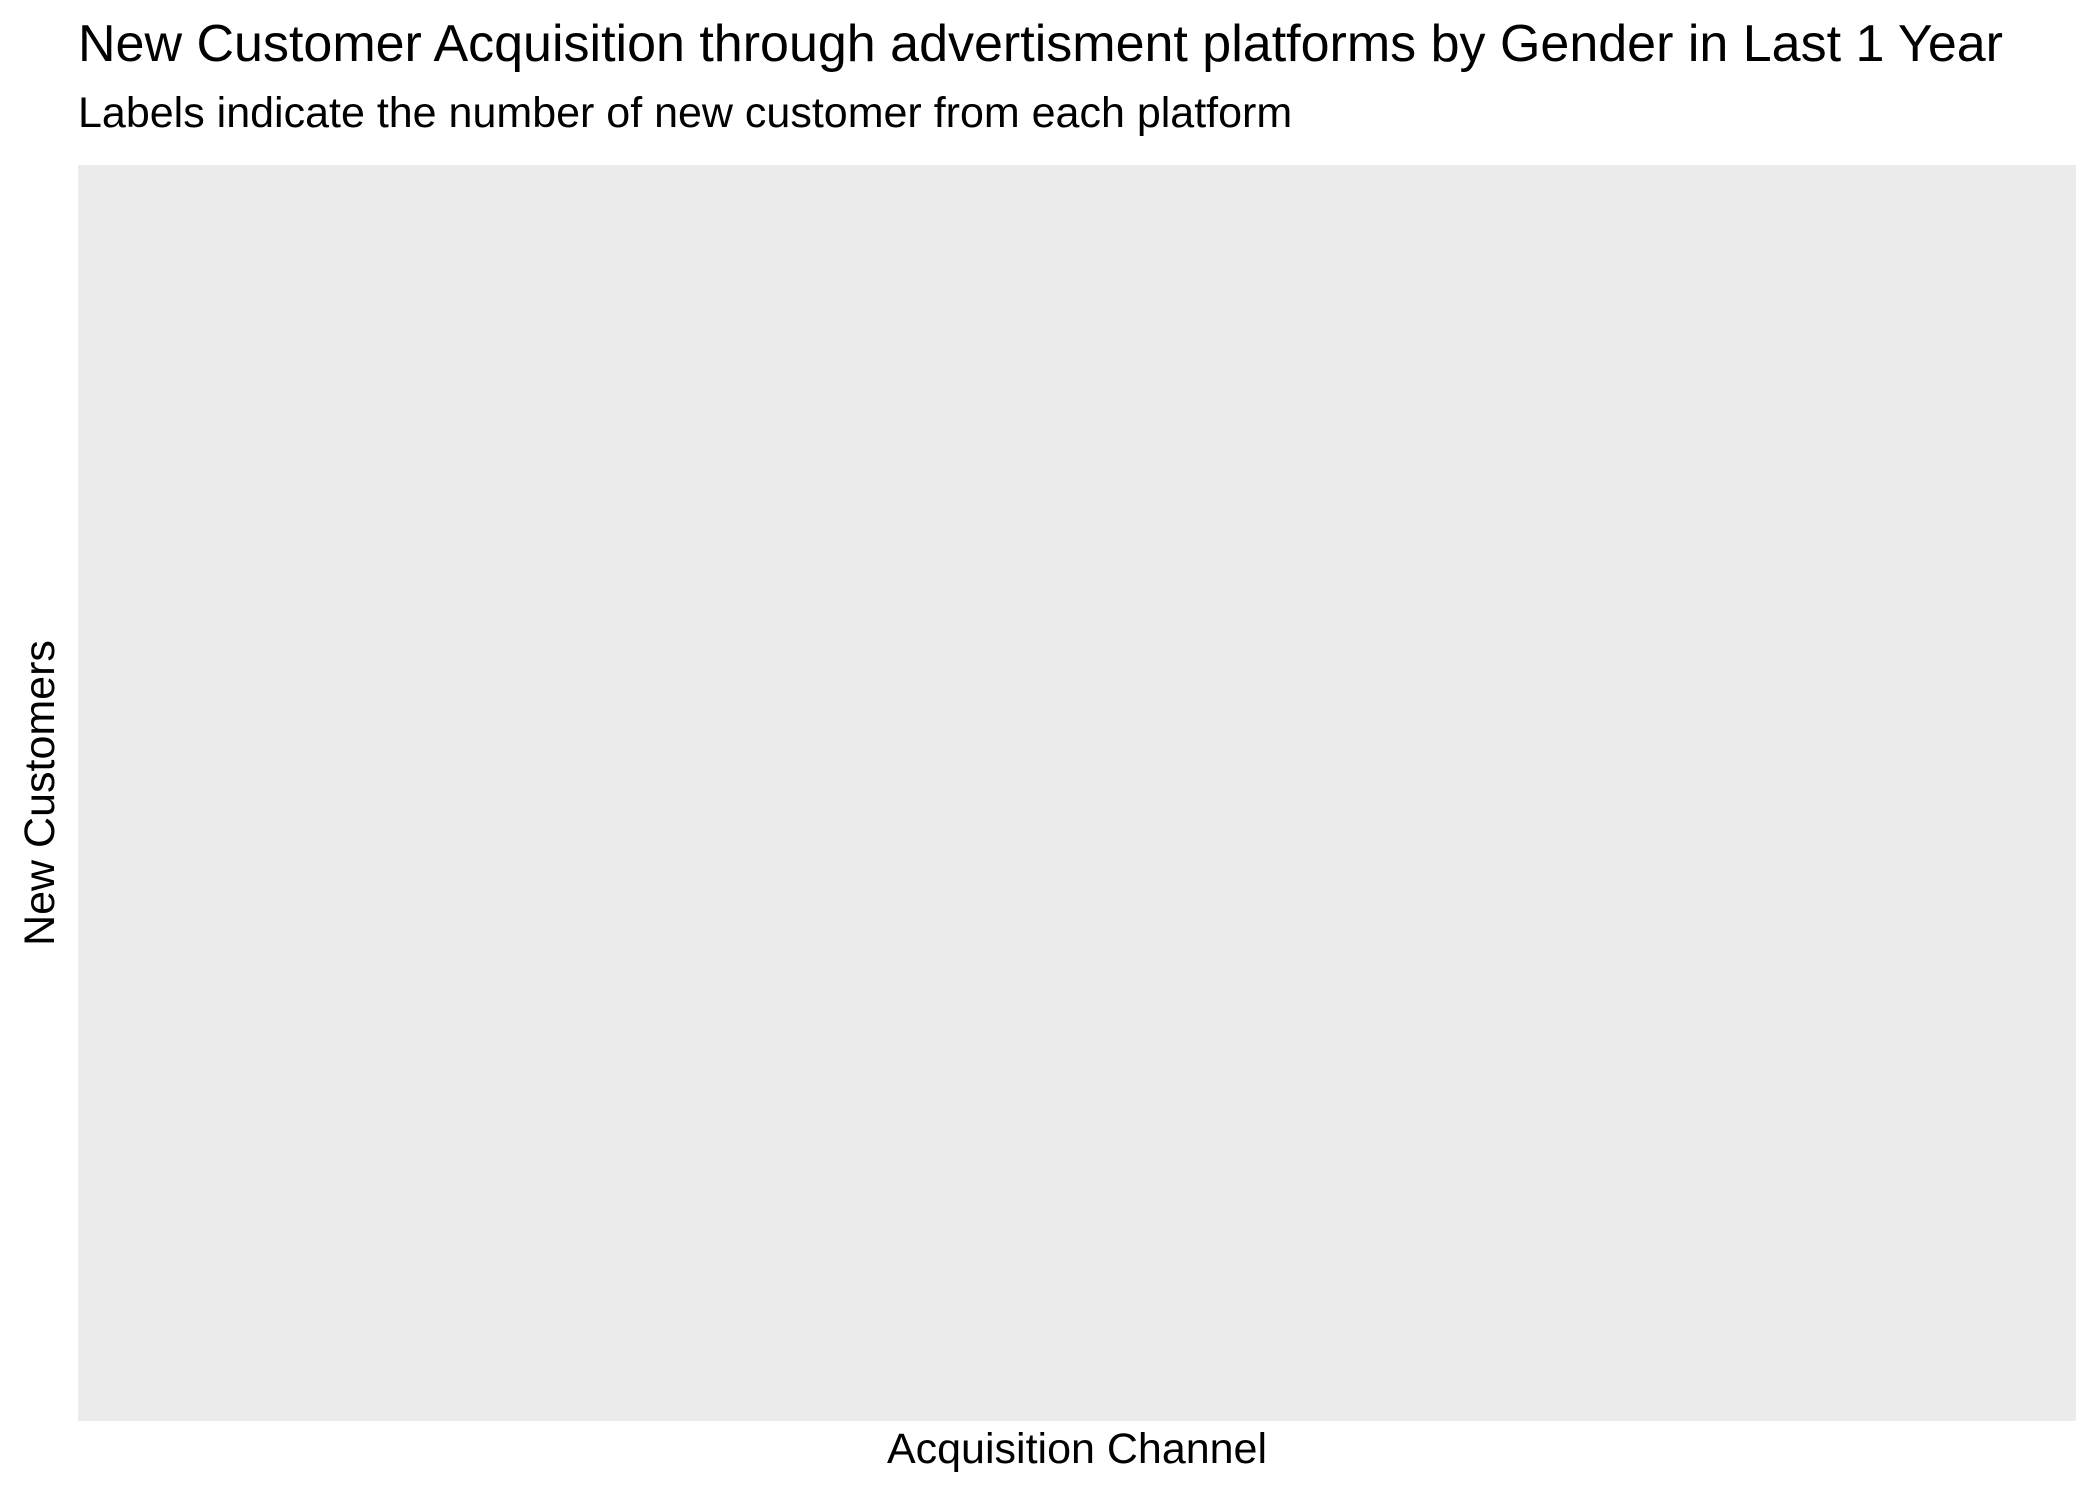 The image size is (2100, 1500). What do you see at coordinates (1077, 1449) in the screenshot?
I see `x-axis-label: Acquisition Channel` at bounding box center [1077, 1449].